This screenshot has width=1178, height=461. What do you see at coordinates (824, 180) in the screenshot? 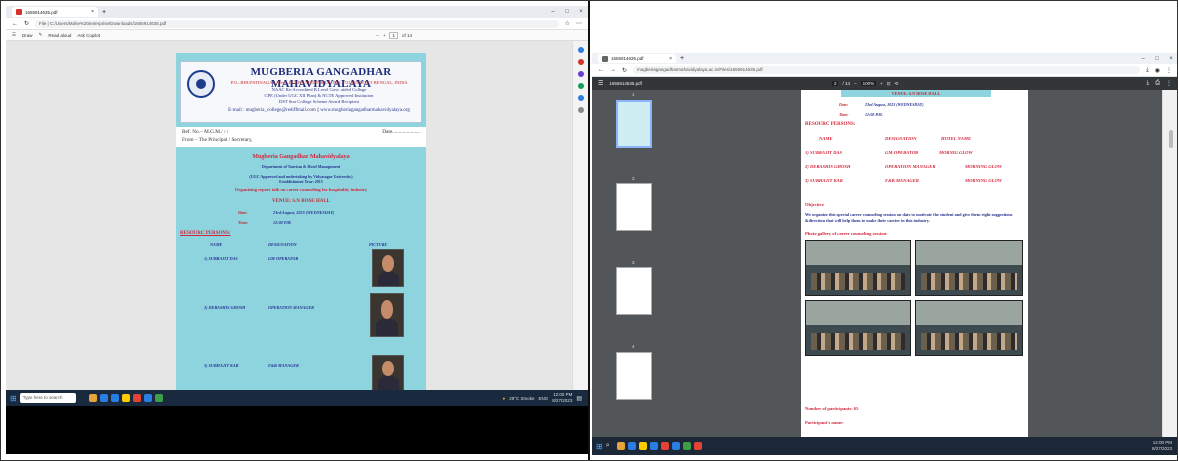
I see `person-name: 3) SUBHAJIT KAR` at bounding box center [824, 180].